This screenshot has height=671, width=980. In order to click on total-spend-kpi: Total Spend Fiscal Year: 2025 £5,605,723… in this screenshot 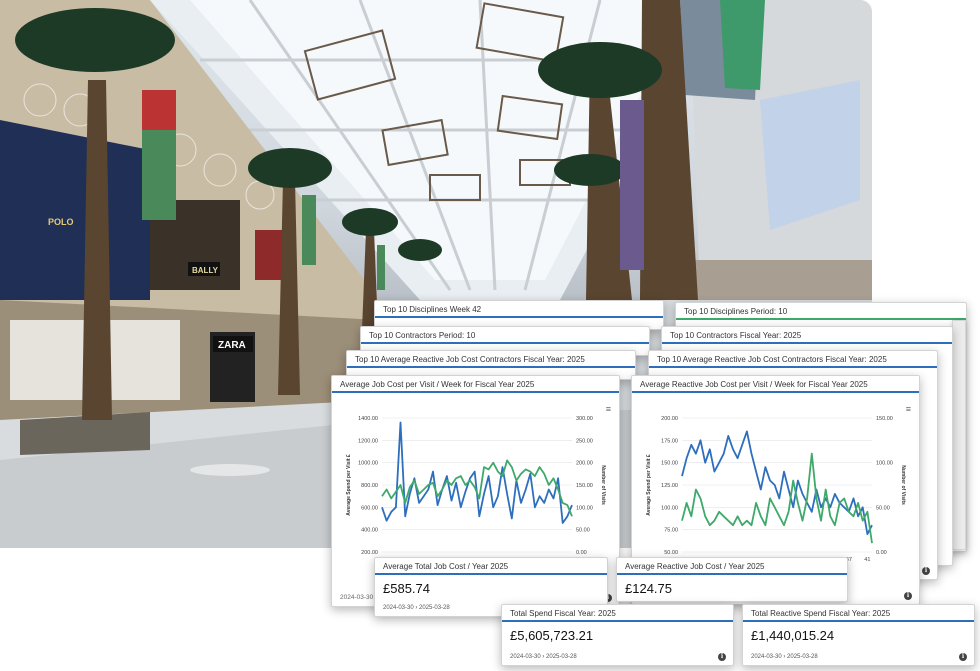, I will do `click(617, 635)`.